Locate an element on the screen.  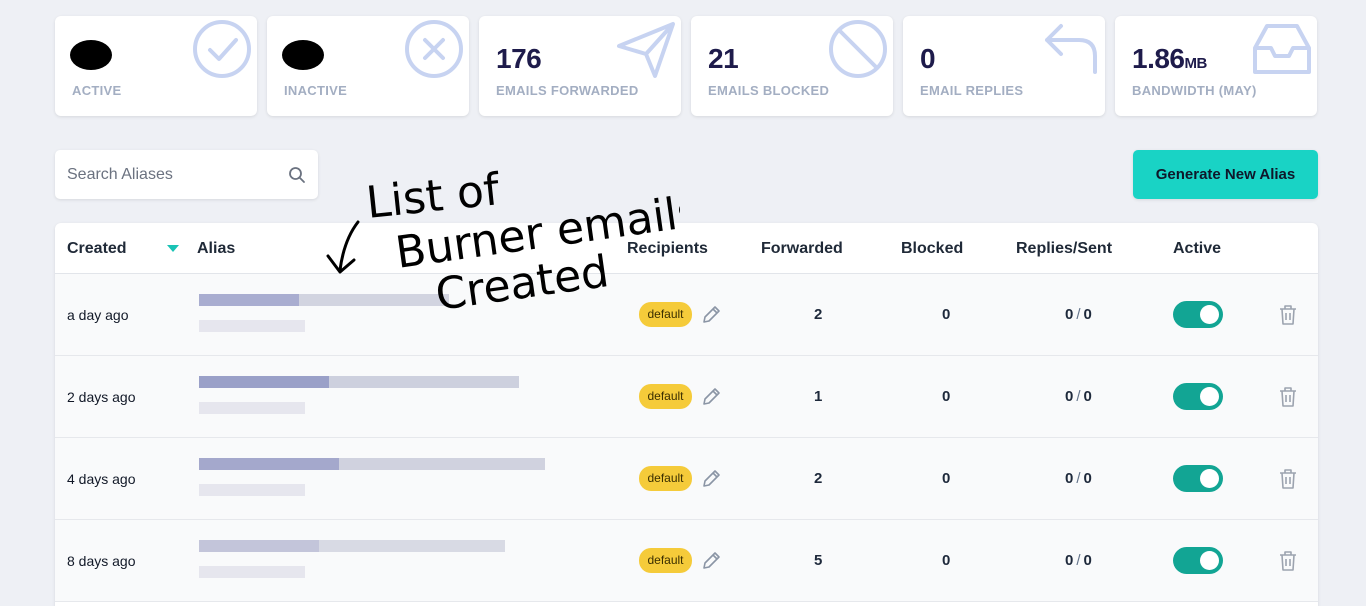
forwarded-count: 5 is located at coordinates (818, 560).